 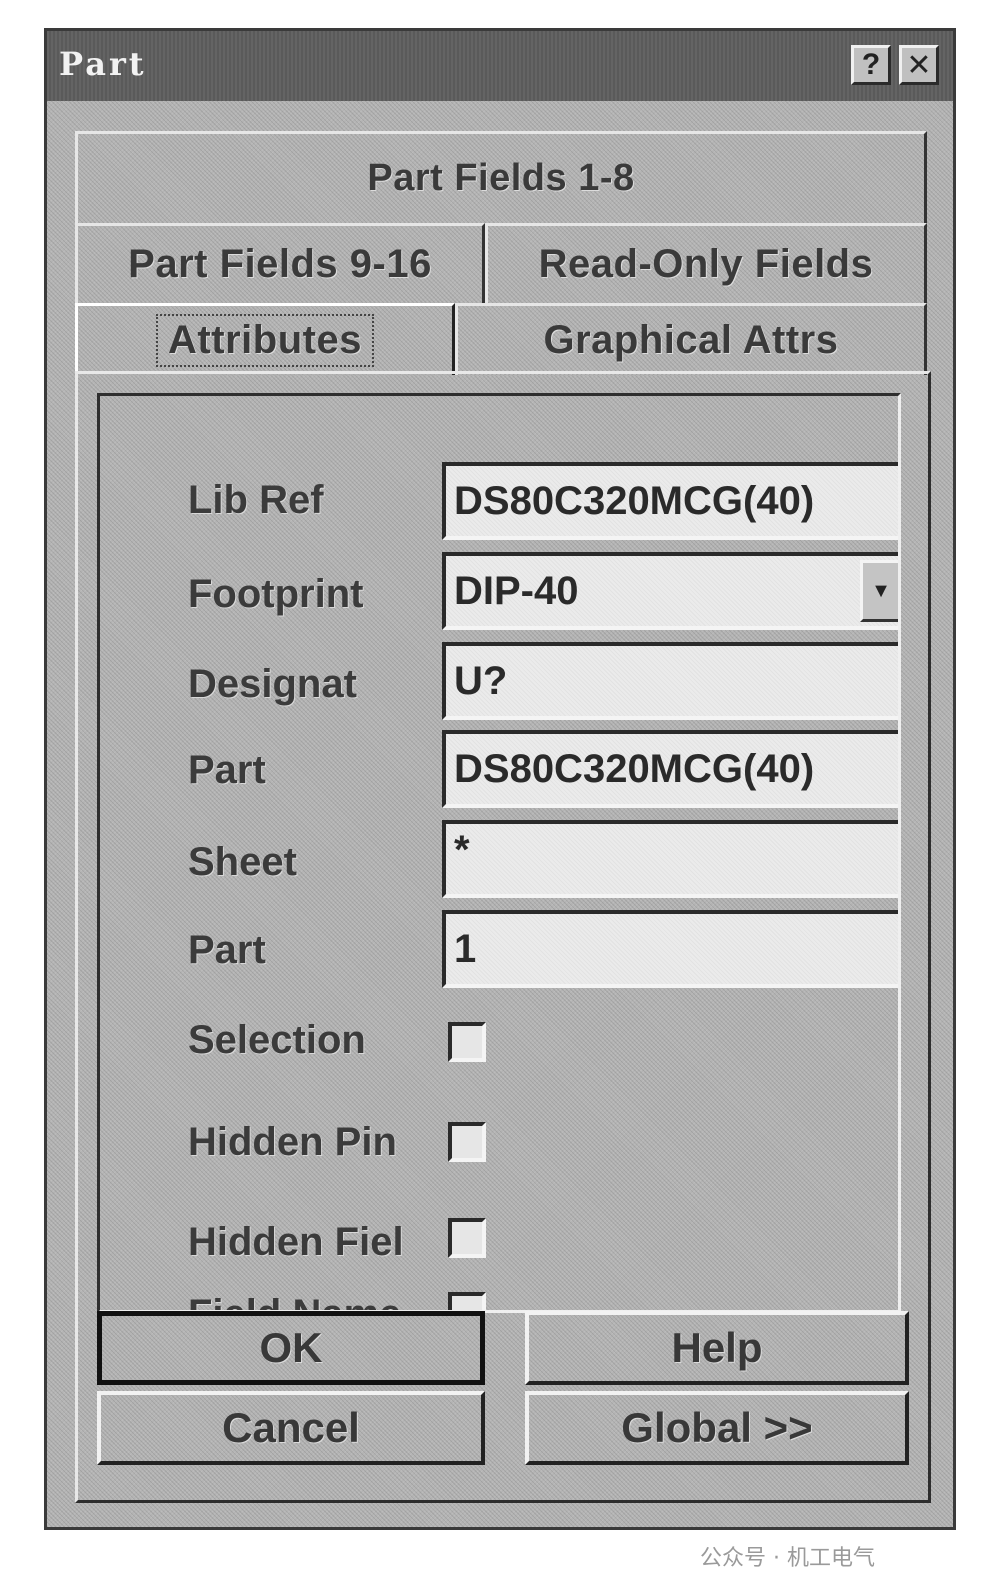 I want to click on lib-ref-input: DS80C320MCG(40), so click(x=670, y=501).